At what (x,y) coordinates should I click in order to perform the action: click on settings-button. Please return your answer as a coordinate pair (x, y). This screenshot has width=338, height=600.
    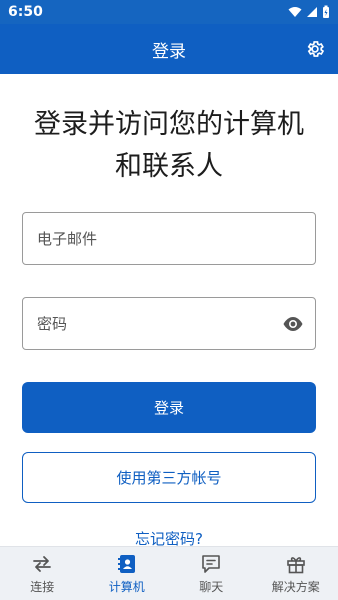
    Looking at the image, I should click on (315, 49).